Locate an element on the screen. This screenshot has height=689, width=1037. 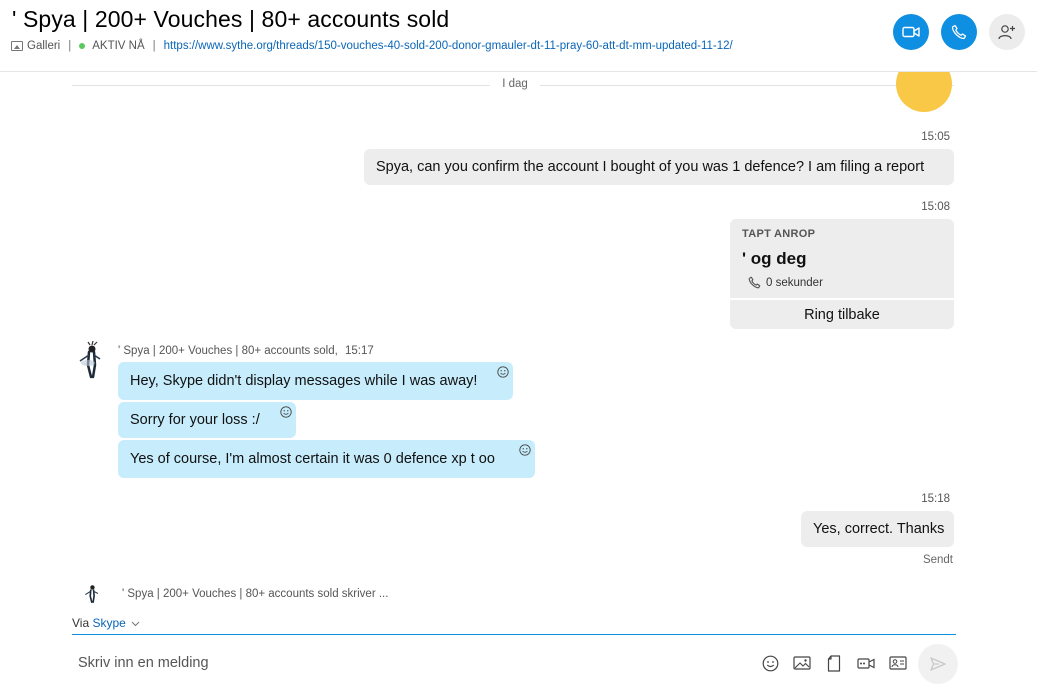
send-image-button is located at coordinates (802, 663).